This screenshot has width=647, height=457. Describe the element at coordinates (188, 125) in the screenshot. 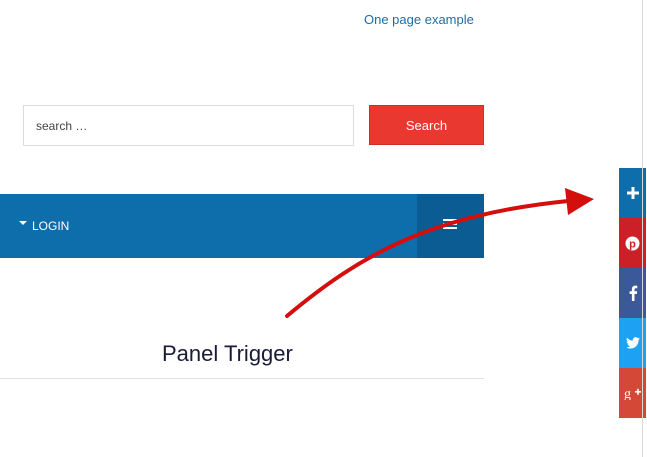

I see `search-input` at that location.